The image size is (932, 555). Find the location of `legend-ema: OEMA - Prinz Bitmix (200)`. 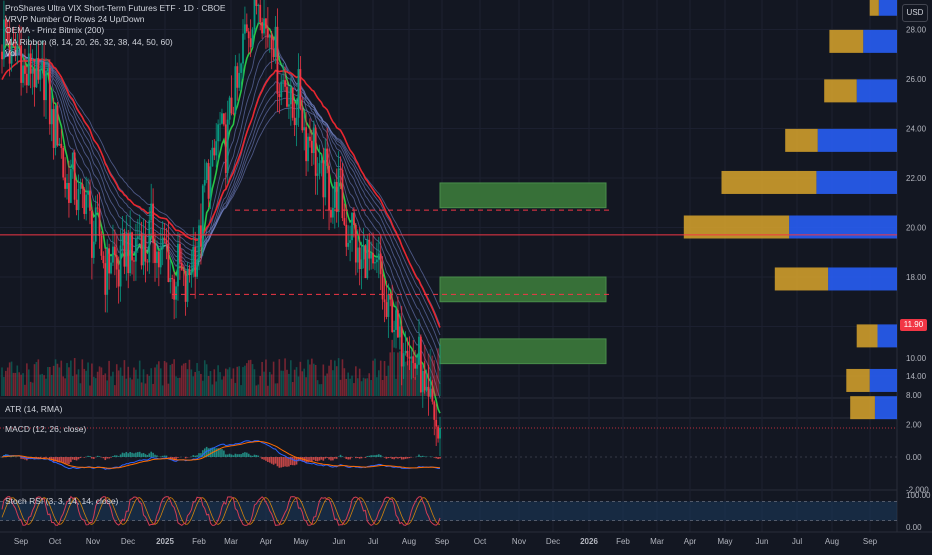

legend-ema: OEMA - Prinz Bitmix (200) is located at coordinates (115, 30).